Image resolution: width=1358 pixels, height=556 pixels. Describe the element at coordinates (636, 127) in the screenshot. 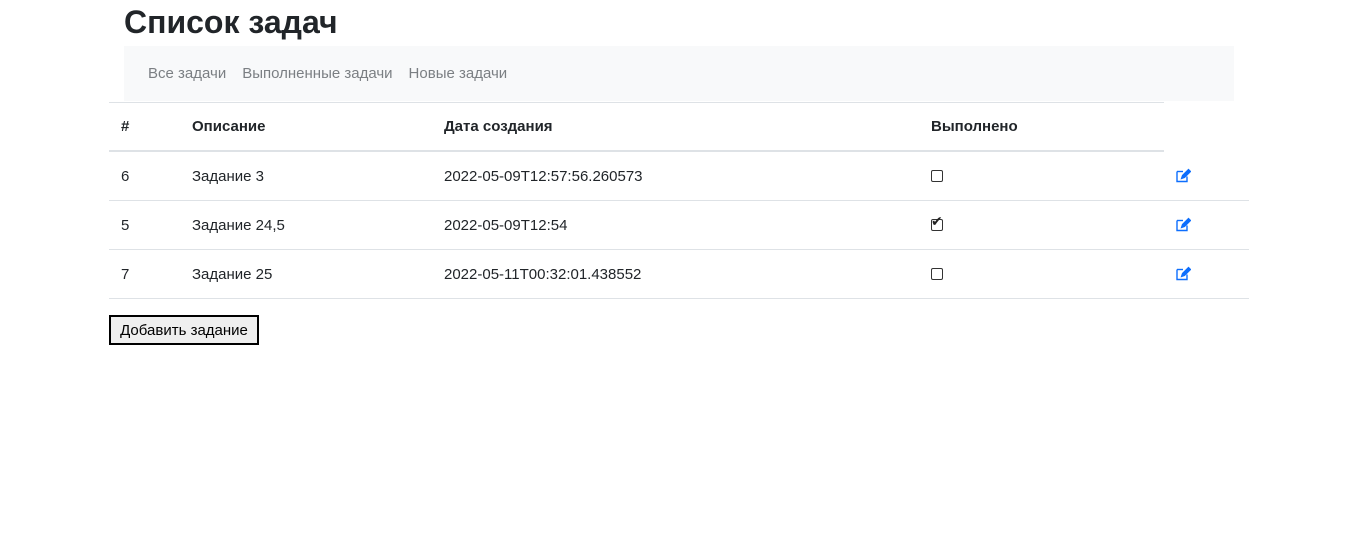

I see `table-header-row: # Описание Дата создания Выполнено` at that location.